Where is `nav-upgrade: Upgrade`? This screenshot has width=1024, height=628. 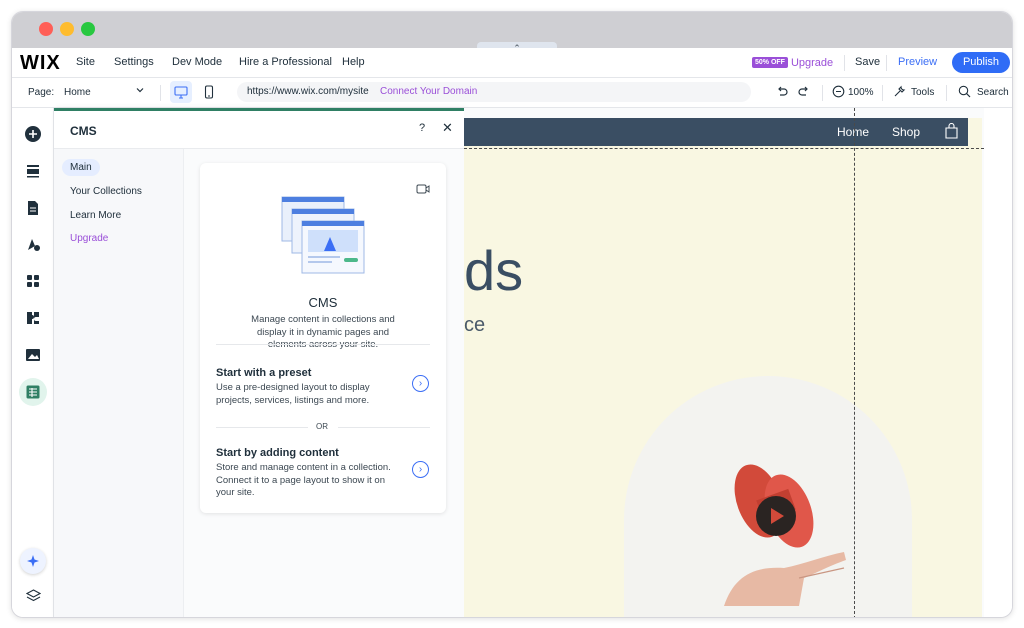
nav-upgrade: Upgrade is located at coordinates (89, 238).